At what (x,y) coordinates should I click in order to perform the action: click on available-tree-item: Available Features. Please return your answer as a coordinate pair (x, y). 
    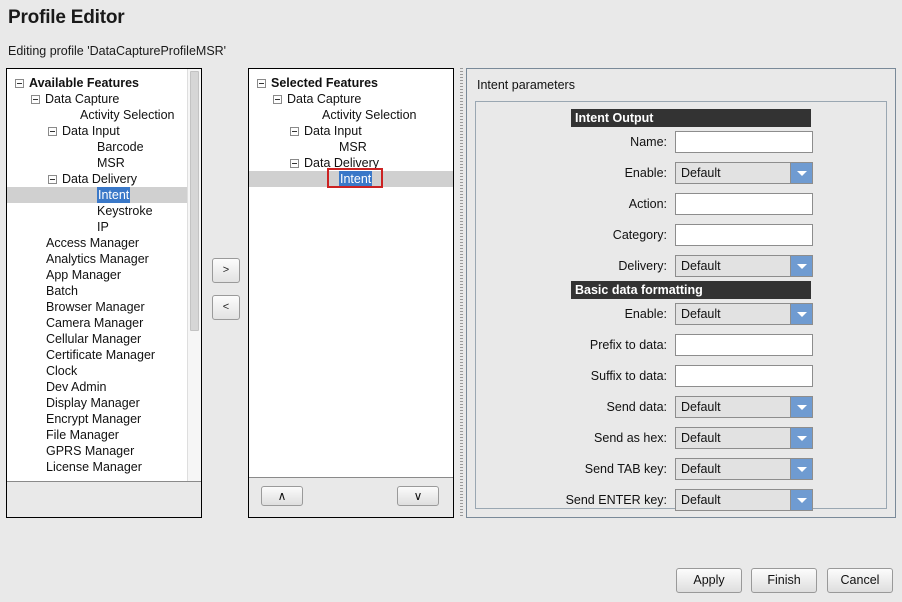
    Looking at the image, I should click on (97, 83).